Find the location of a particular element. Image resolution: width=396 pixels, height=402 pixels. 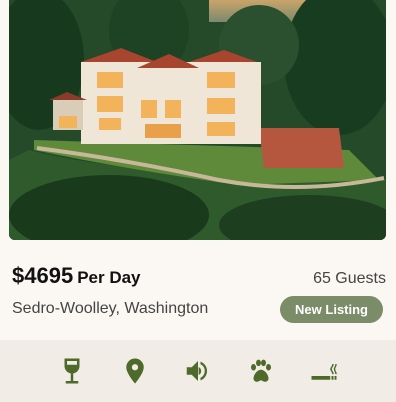

paw-icon is located at coordinates (261, 371).